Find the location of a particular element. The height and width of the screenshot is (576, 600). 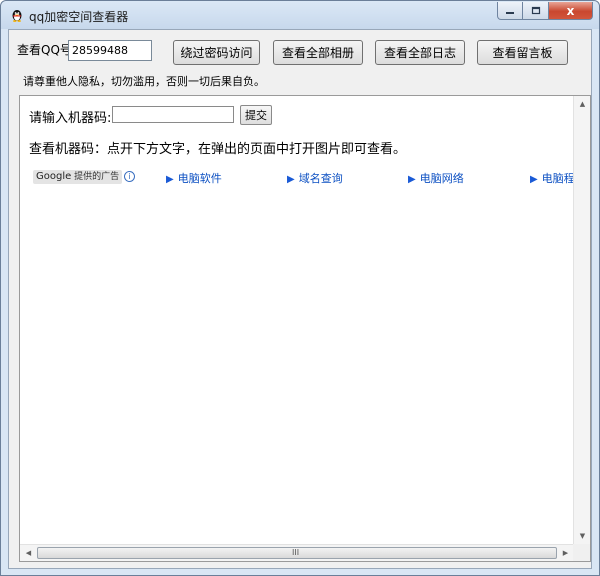

ad-link-label: 域名查询 is located at coordinates (320, 178).